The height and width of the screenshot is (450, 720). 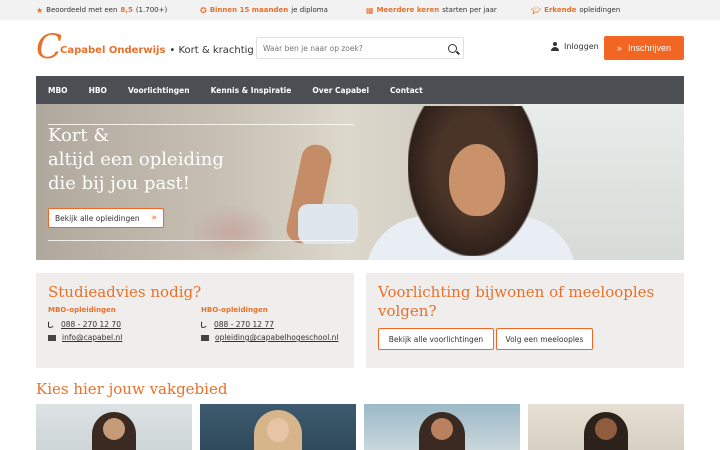 I want to click on search-box, so click(x=360, y=48).